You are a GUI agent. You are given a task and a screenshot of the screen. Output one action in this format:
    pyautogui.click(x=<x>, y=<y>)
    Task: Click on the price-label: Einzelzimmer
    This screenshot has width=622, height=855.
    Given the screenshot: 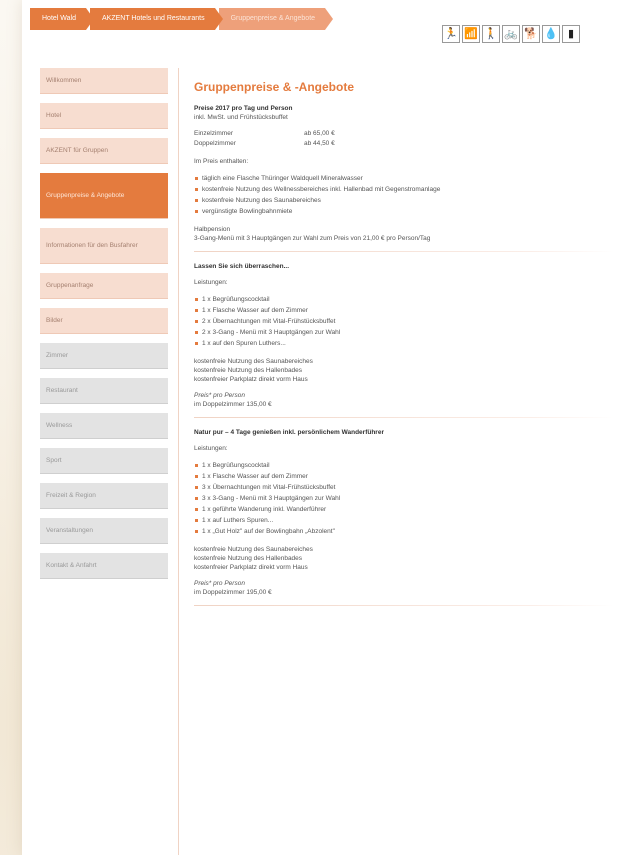 What is the action you would take?
    pyautogui.click(x=214, y=133)
    